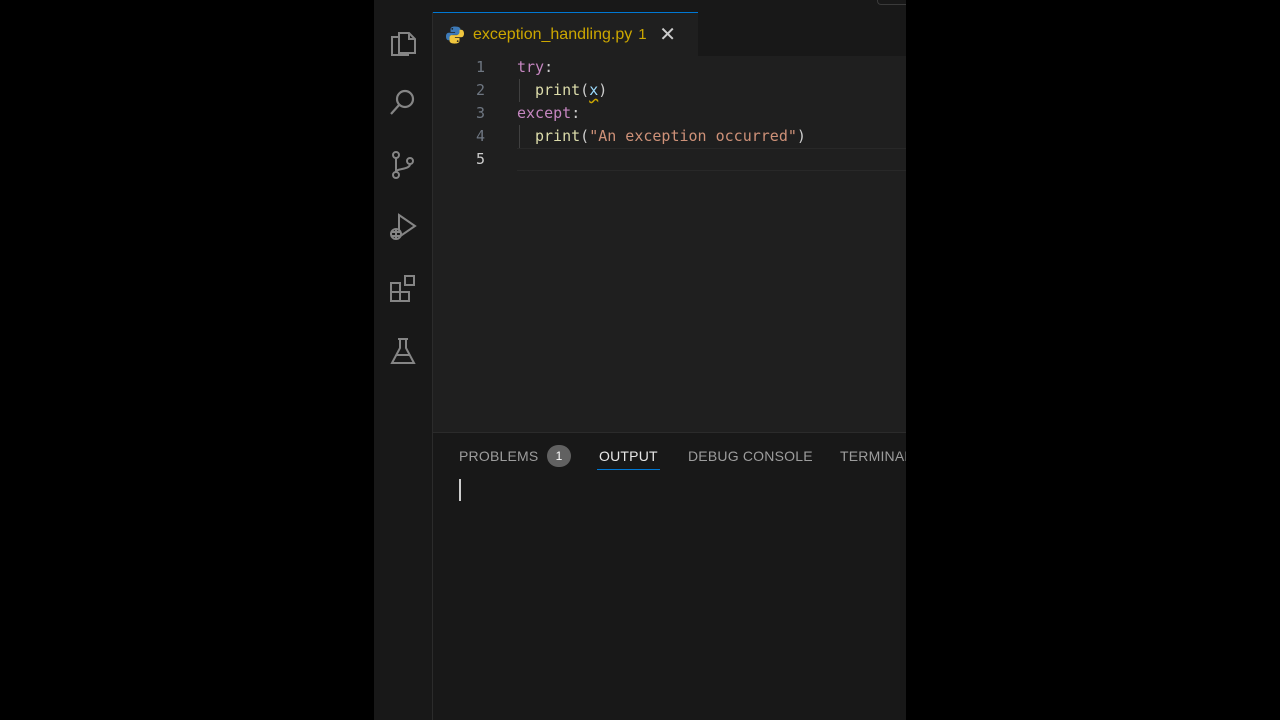 This screenshot has width=1280, height=720. I want to click on code-text: print(x), so click(571, 90).